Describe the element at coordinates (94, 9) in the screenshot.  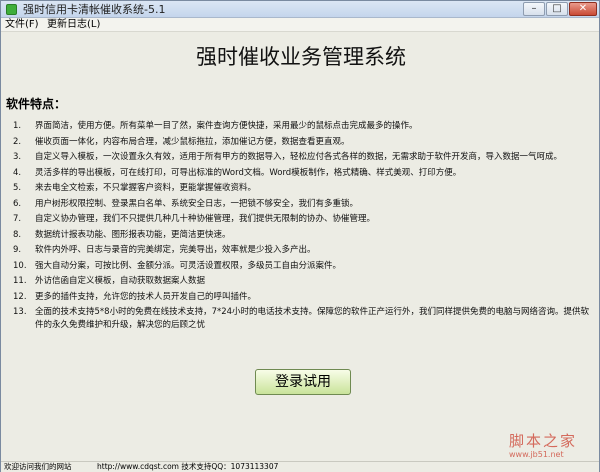
I see `window-title: 强时信用卡清帐催收系统-5.1` at that location.